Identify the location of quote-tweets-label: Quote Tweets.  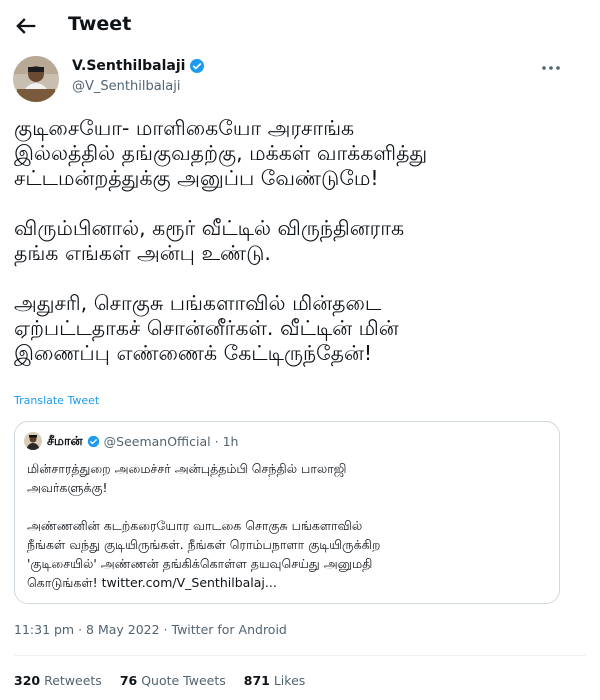
(183, 680).